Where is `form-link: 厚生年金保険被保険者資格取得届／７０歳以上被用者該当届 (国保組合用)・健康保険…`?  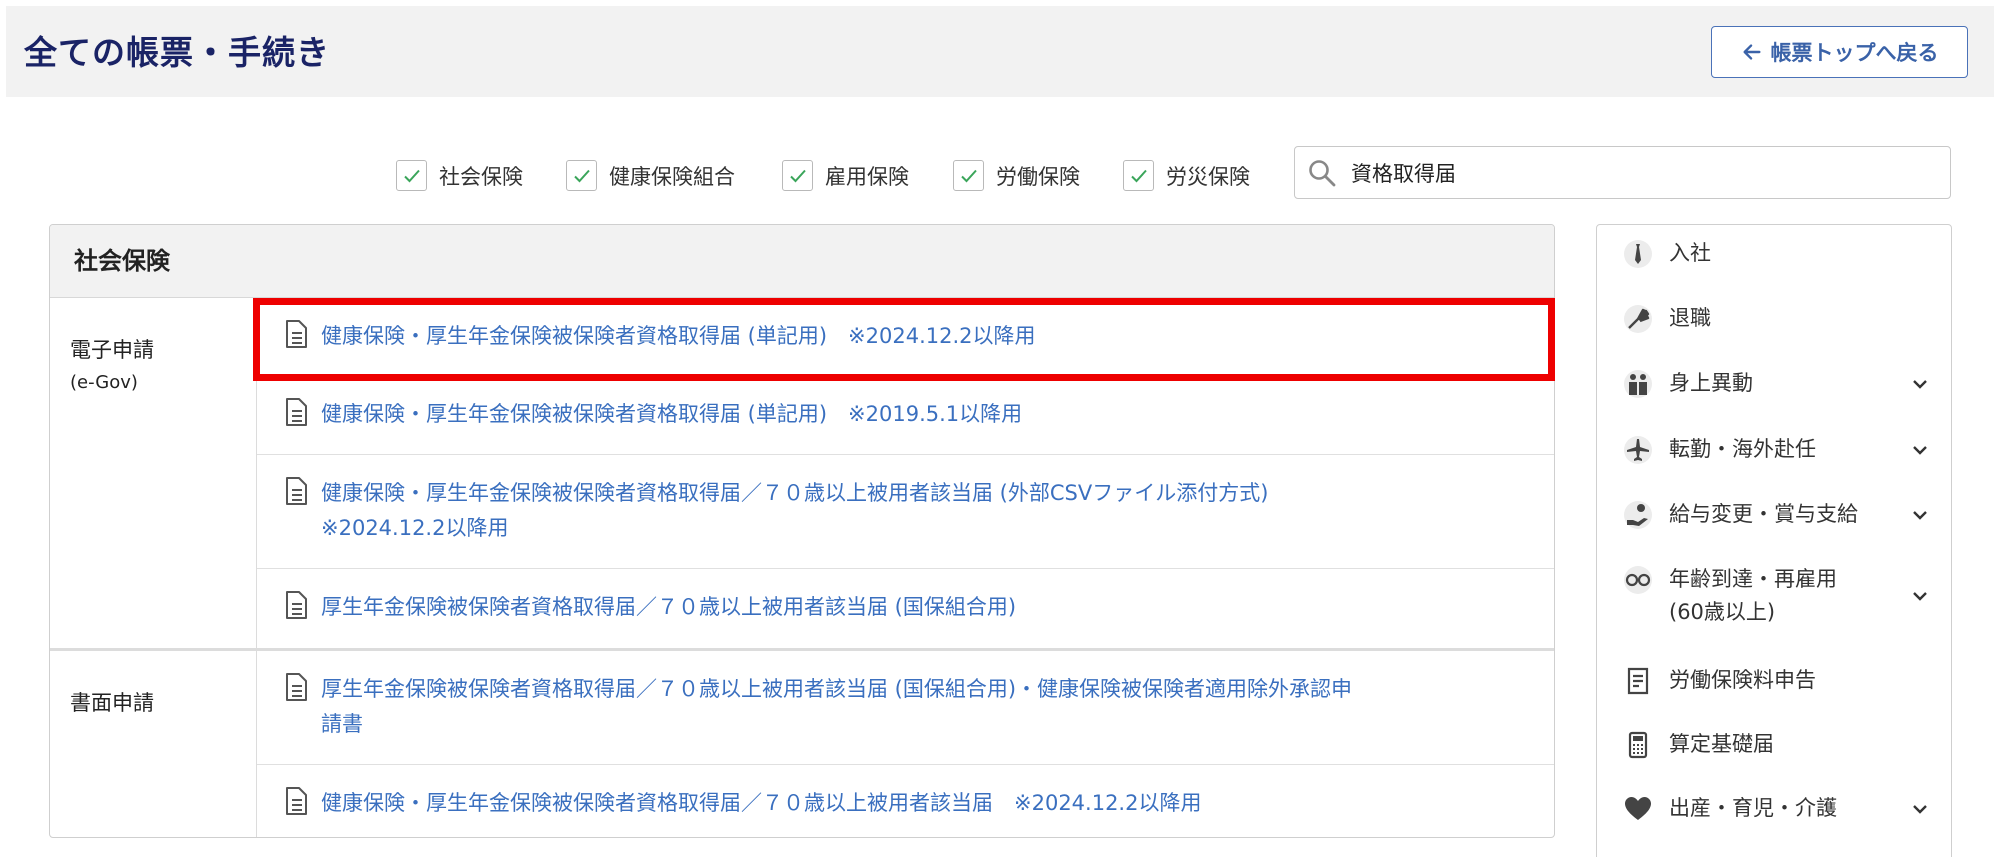
form-link: 厚生年金保険被保険者資格取得届／７０歳以上被用者該当届 (国保組合用)・健康保険… is located at coordinates (836, 707).